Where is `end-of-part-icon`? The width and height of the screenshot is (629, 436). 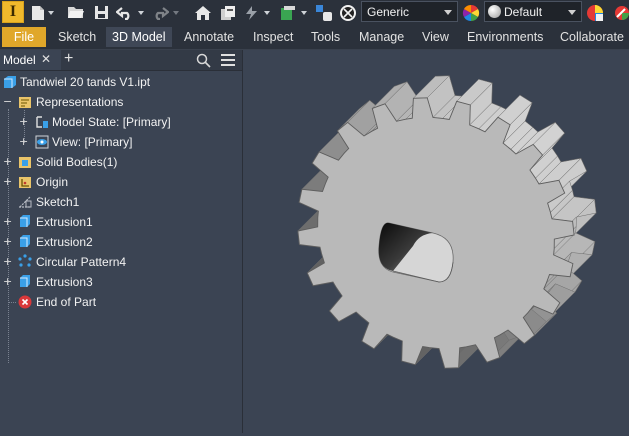 end-of-part-icon is located at coordinates (25, 302).